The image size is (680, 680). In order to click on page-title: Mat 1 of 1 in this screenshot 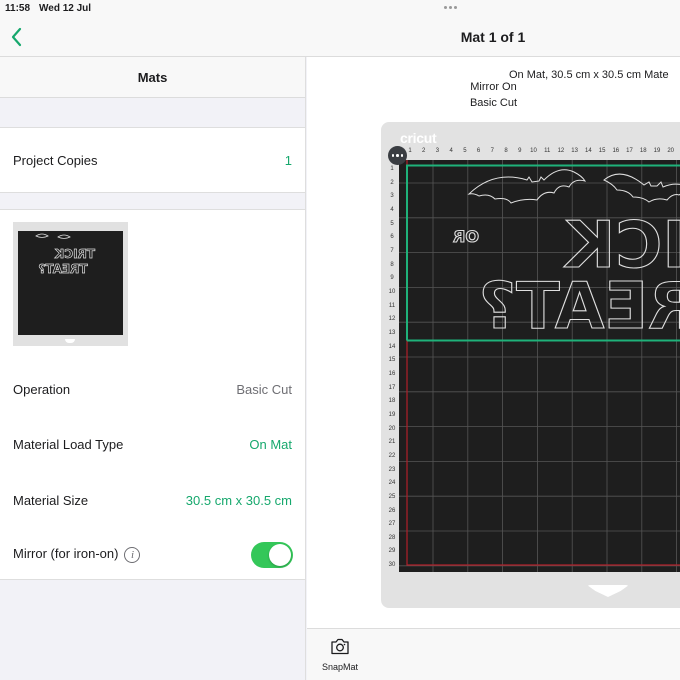, I will do `click(493, 37)`.